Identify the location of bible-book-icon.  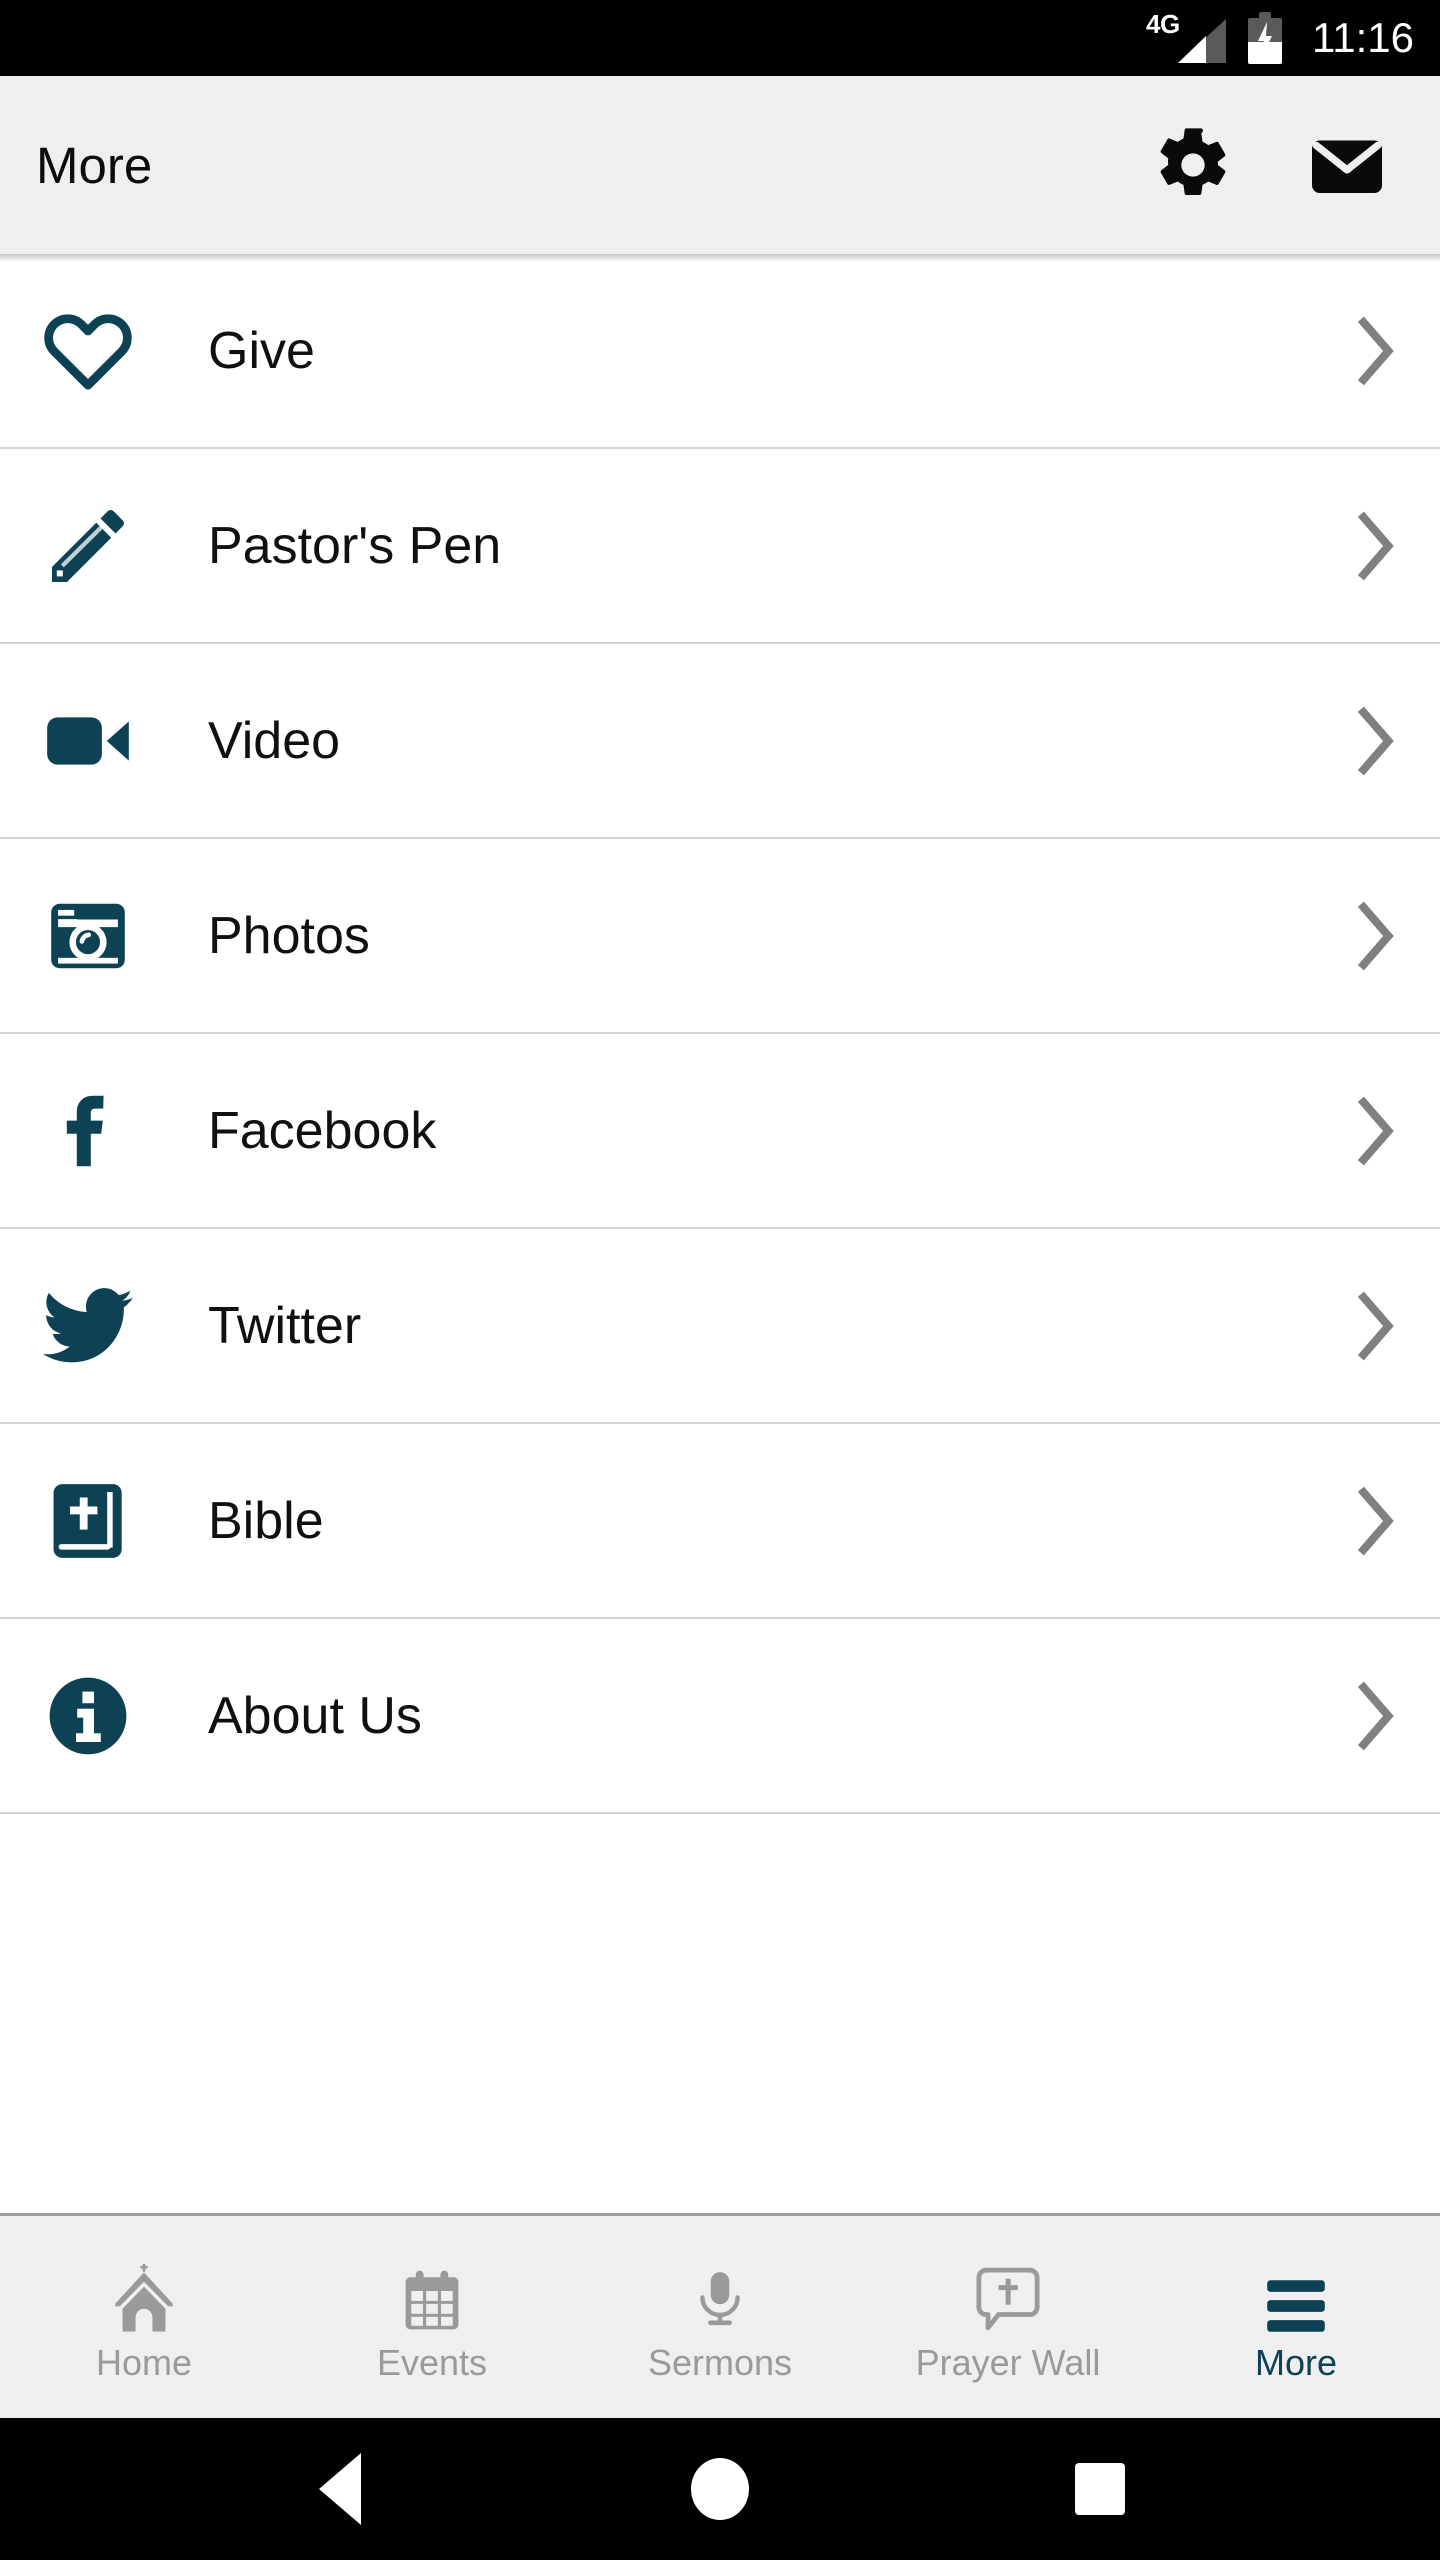
(88, 1521).